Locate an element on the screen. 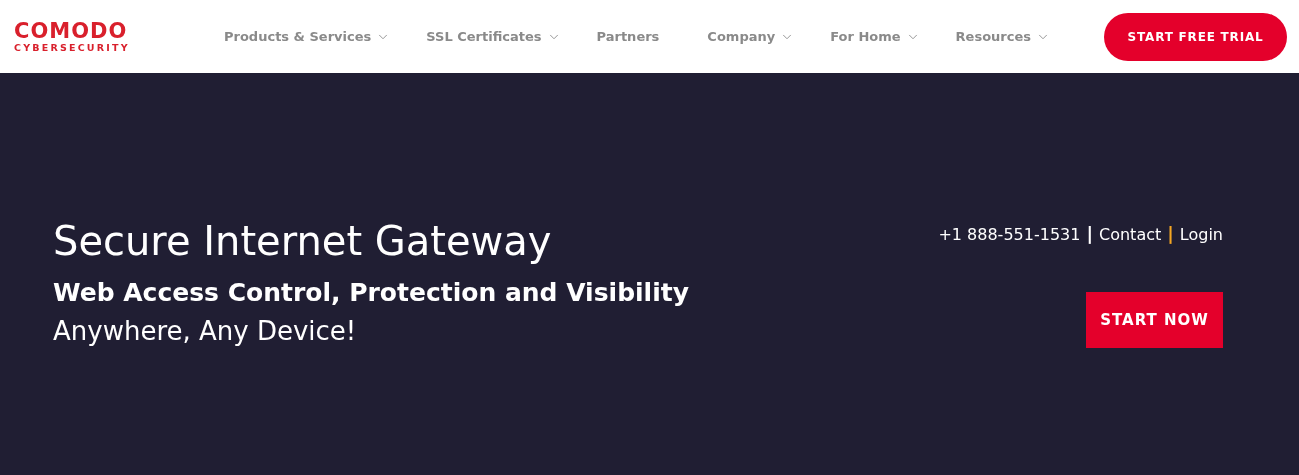 Image resolution: width=1299 pixels, height=475 pixels. nav-link: Resources is located at coordinates (1003, 36).